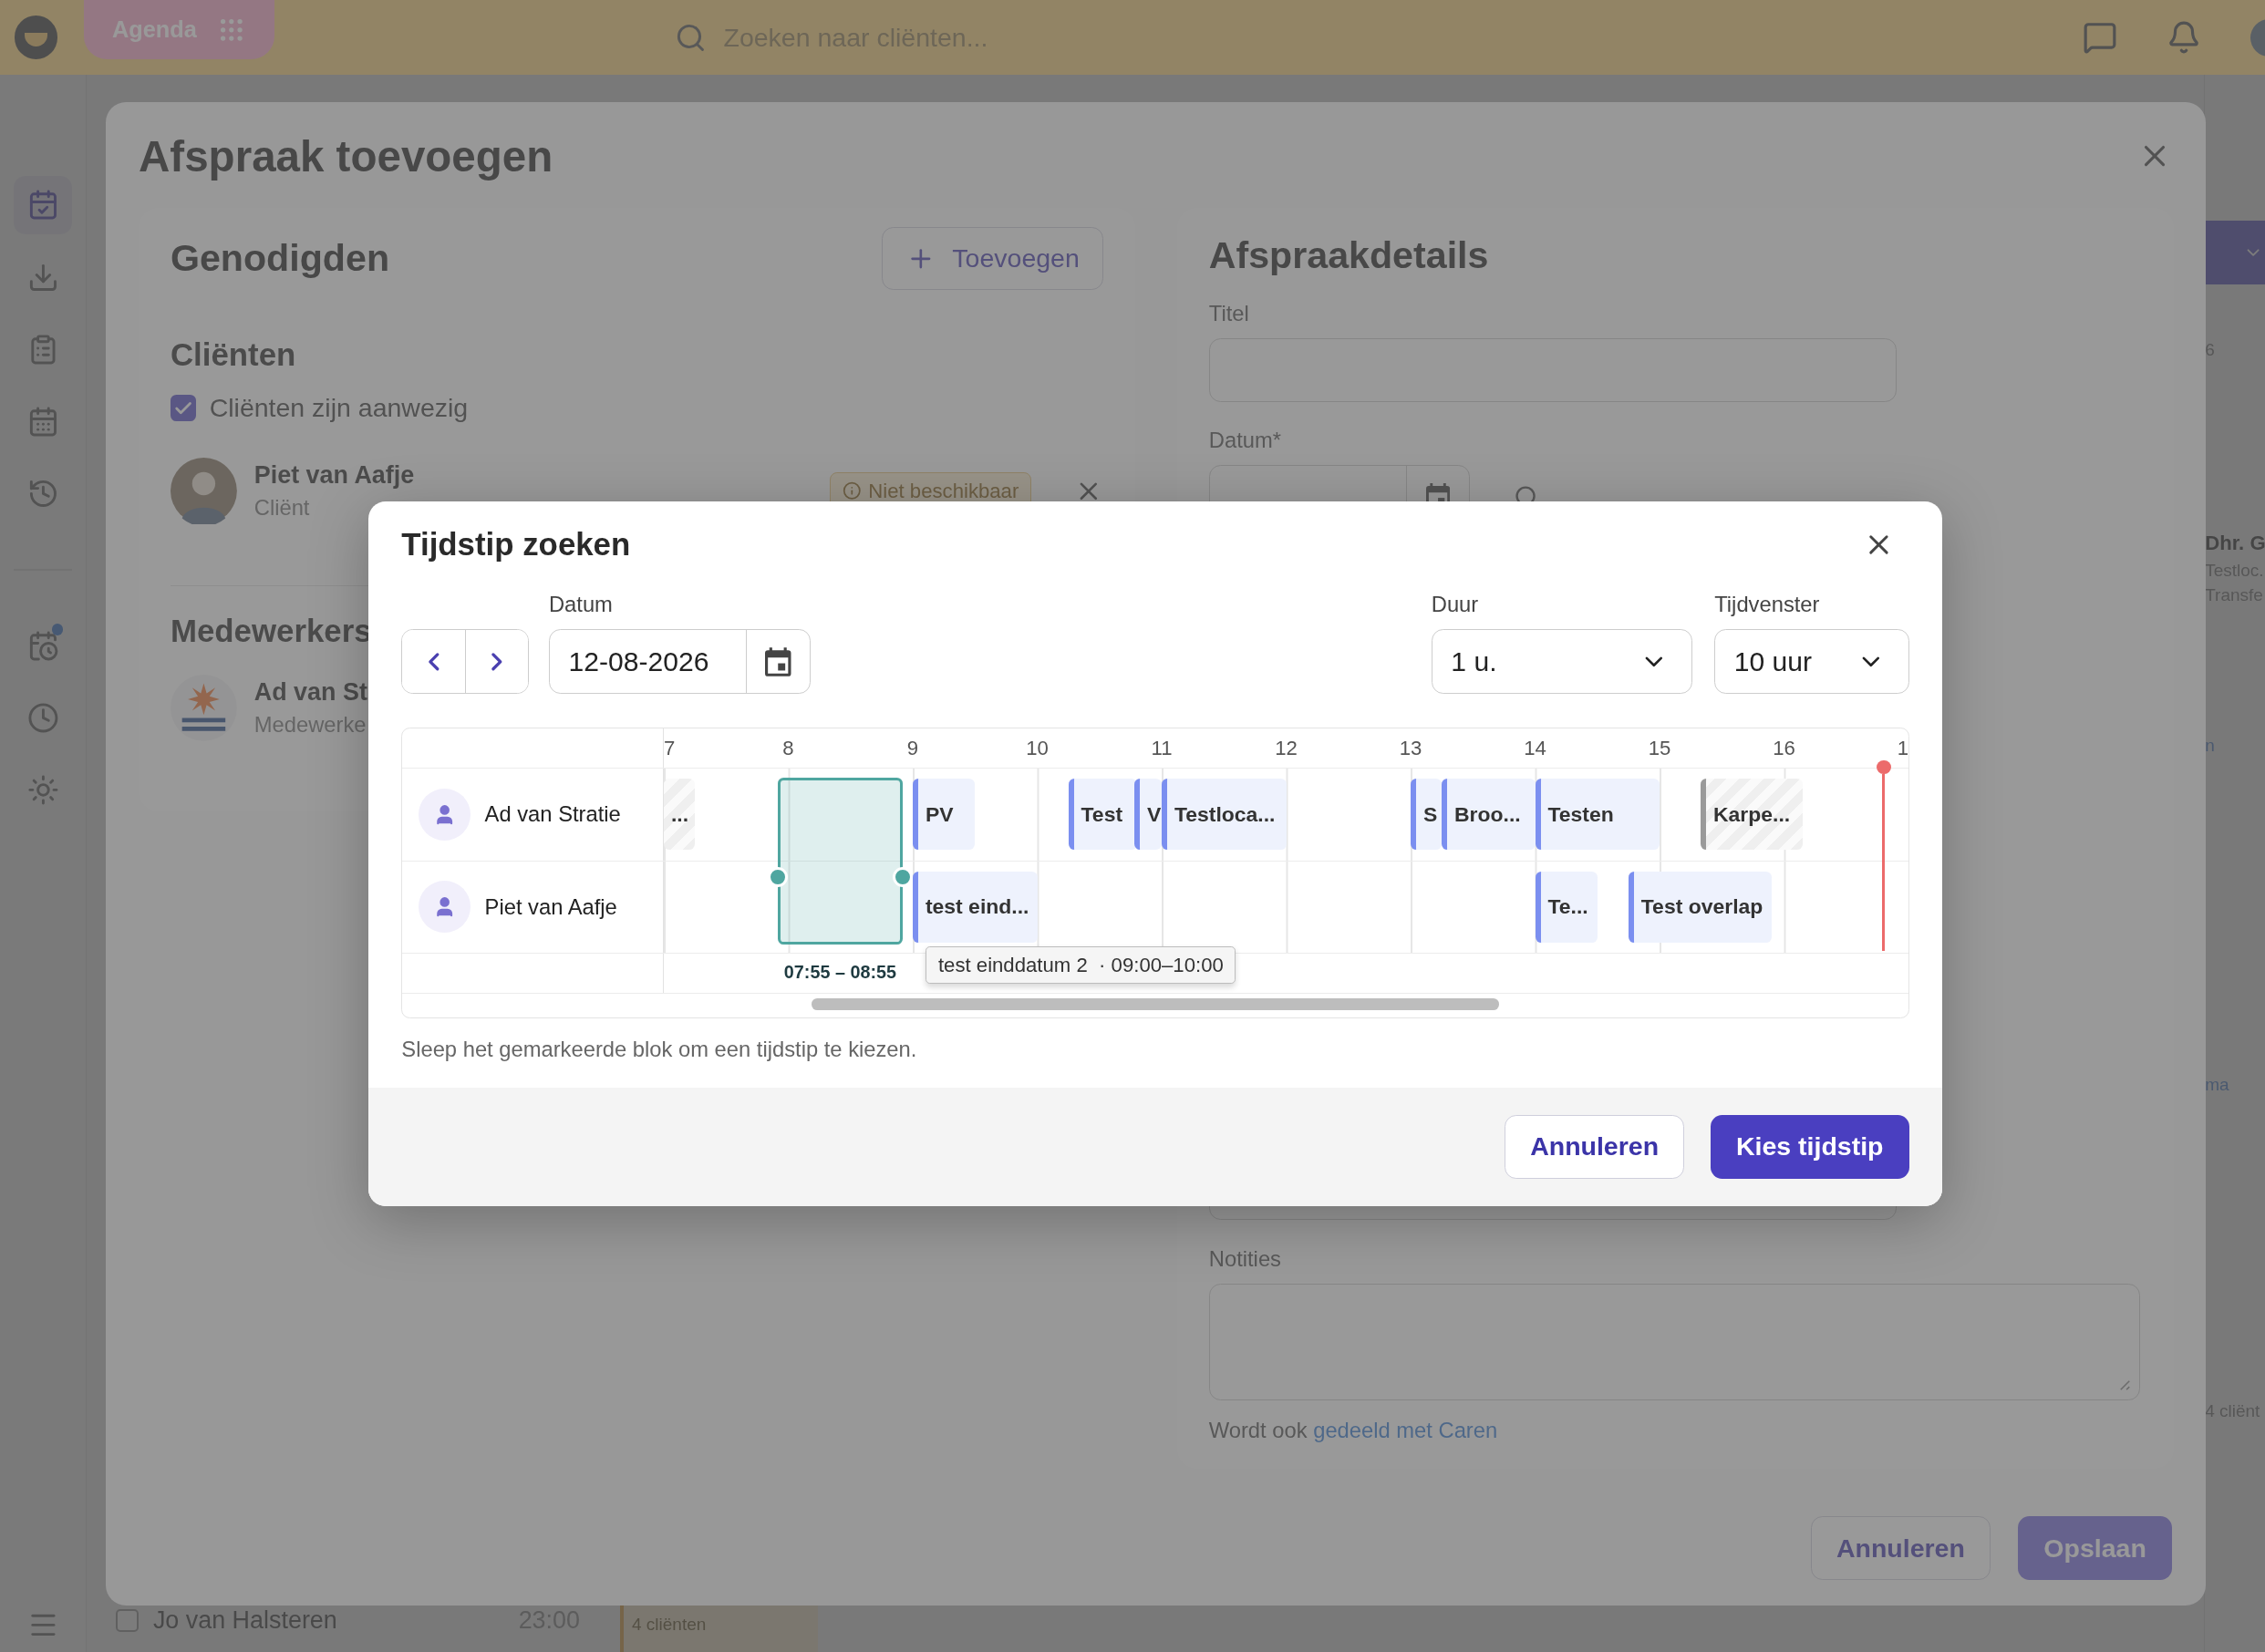 Image resolution: width=2265 pixels, height=1652 pixels. Describe the element at coordinates (1353, 1430) in the screenshot. I see `share-note: Wordt ook gedeeld met Caren` at that location.